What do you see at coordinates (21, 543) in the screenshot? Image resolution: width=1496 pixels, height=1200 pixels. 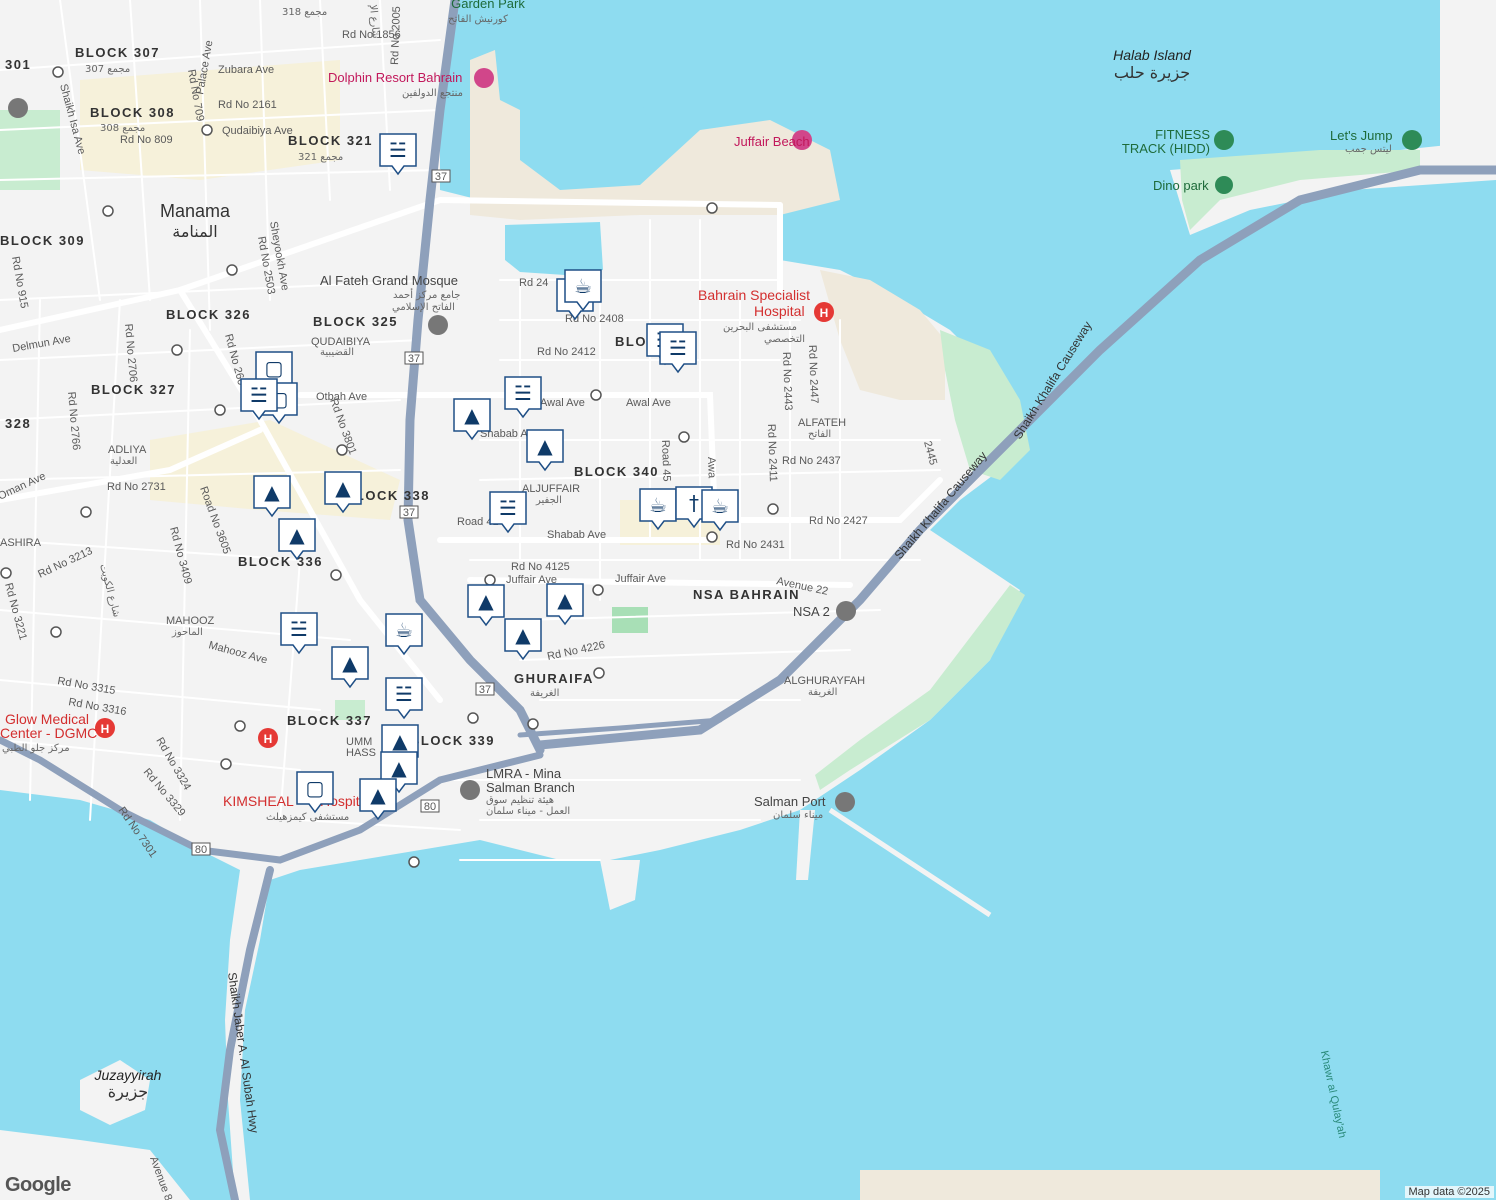 I see `svg-text: ASHIRA` at bounding box center [21, 543].